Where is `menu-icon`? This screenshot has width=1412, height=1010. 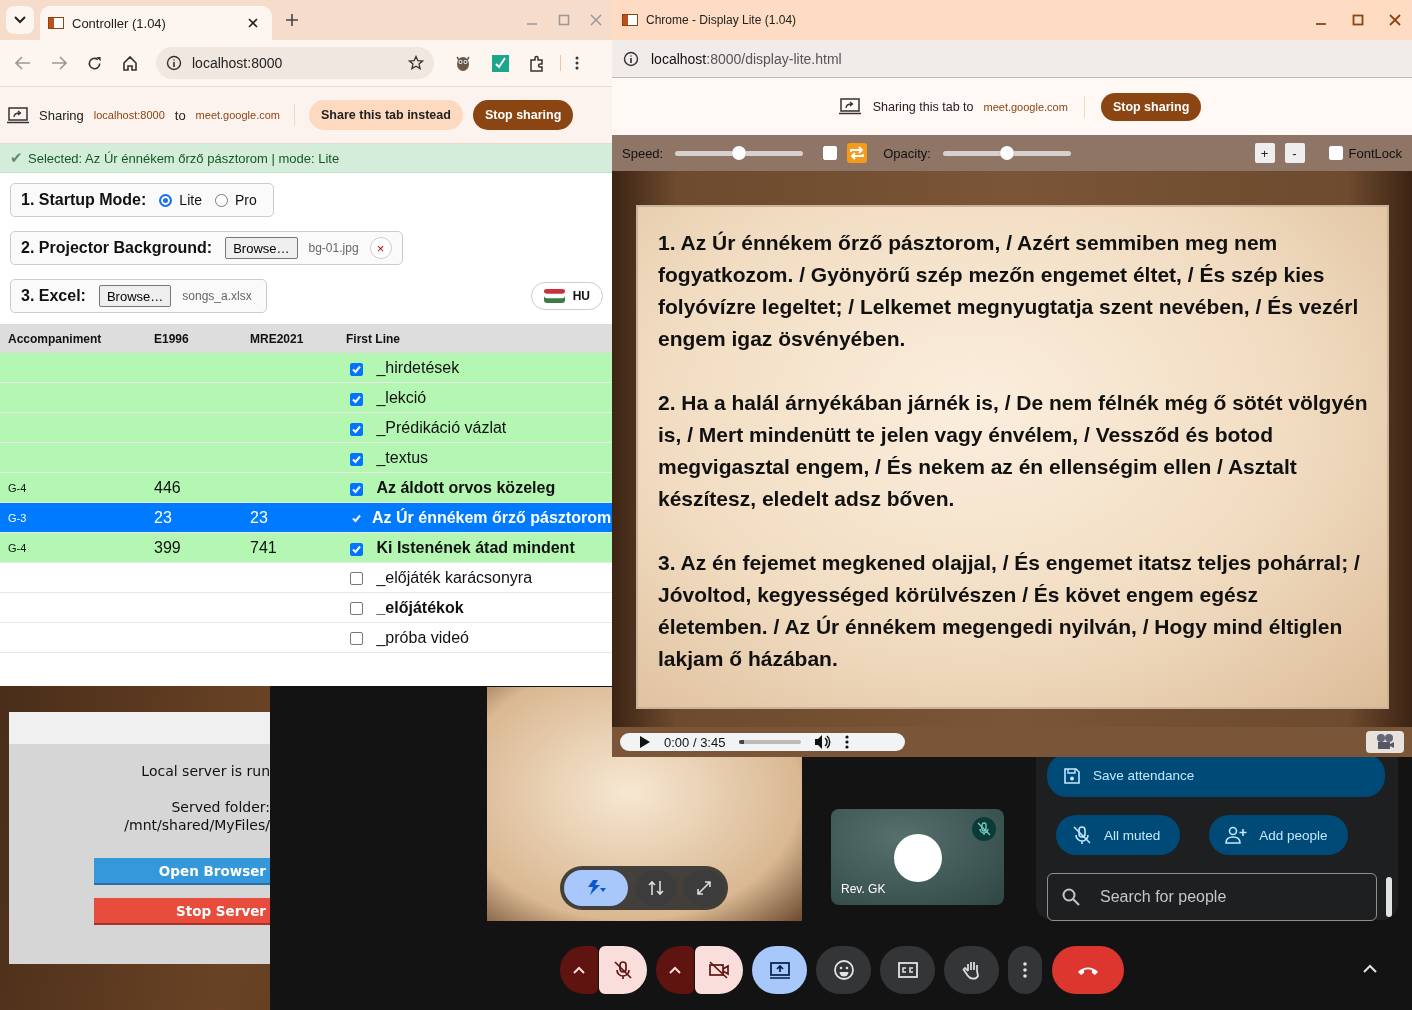
menu-icon is located at coordinates (577, 63).